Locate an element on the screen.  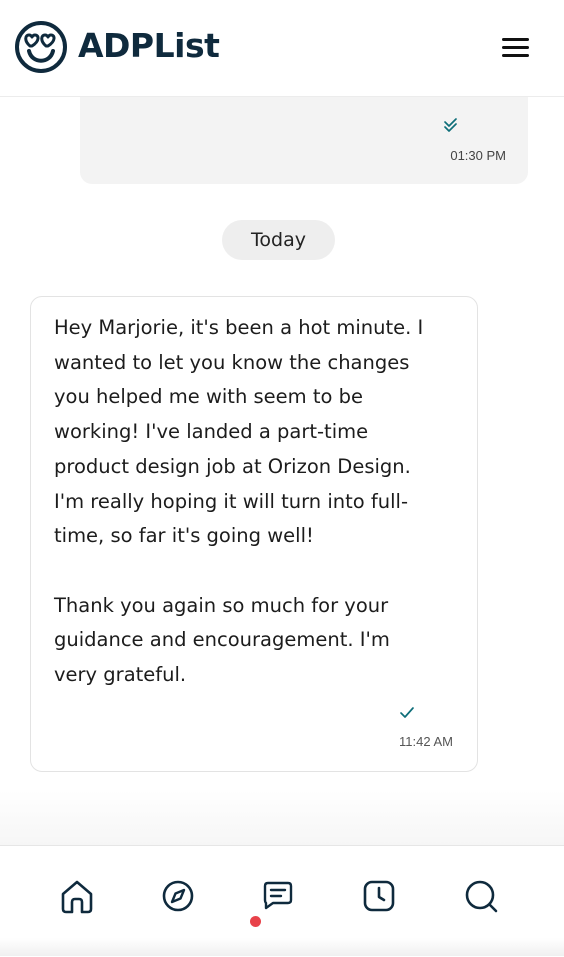
previous-message-time: 01:30 PM is located at coordinates (478, 155).